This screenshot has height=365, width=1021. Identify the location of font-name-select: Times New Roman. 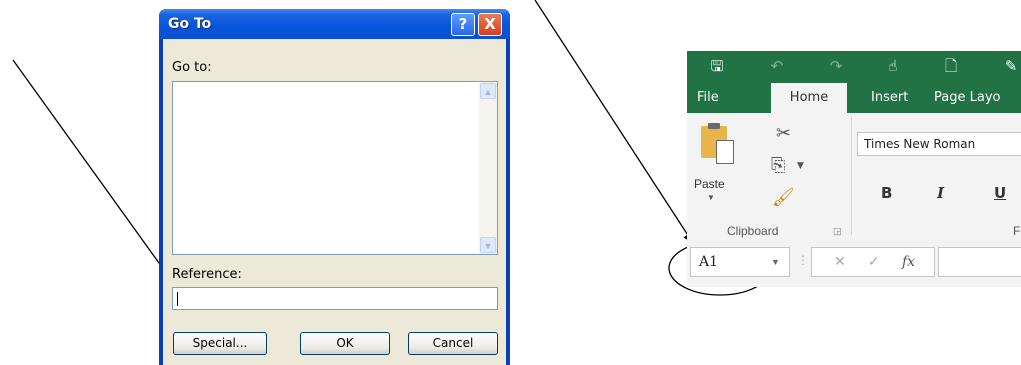
(939, 144).